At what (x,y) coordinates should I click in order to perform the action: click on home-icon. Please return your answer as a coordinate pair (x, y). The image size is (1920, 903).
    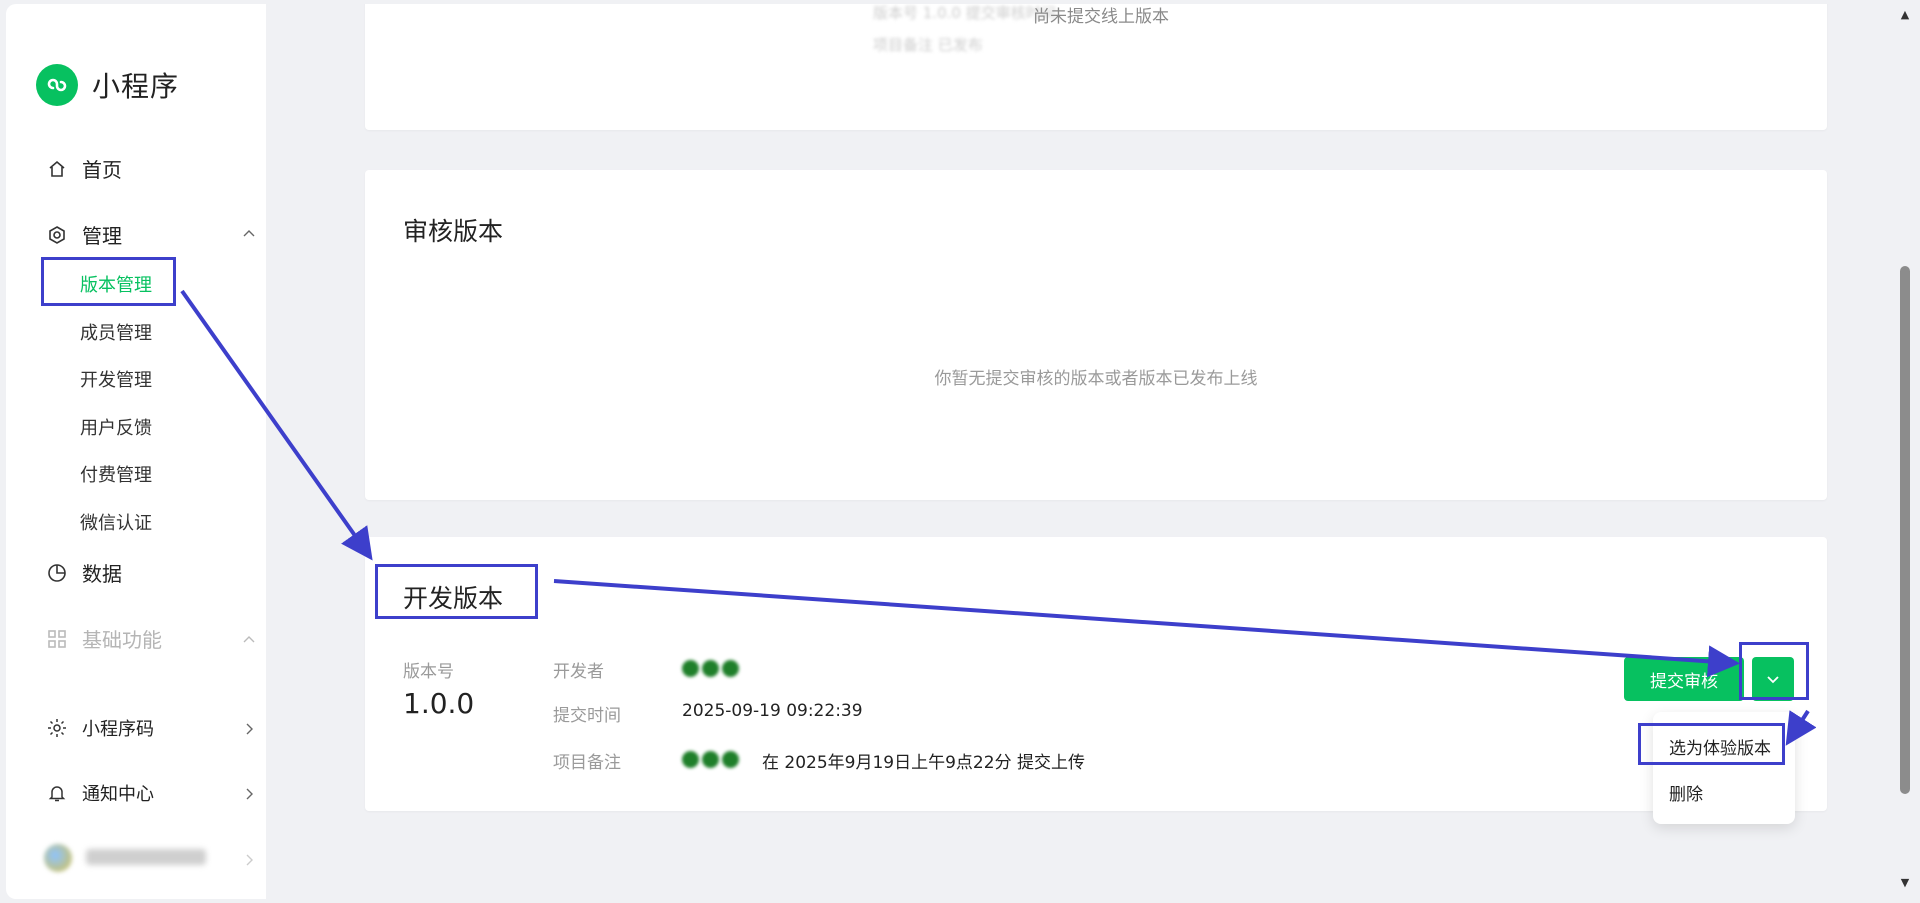
    Looking at the image, I should click on (57, 169).